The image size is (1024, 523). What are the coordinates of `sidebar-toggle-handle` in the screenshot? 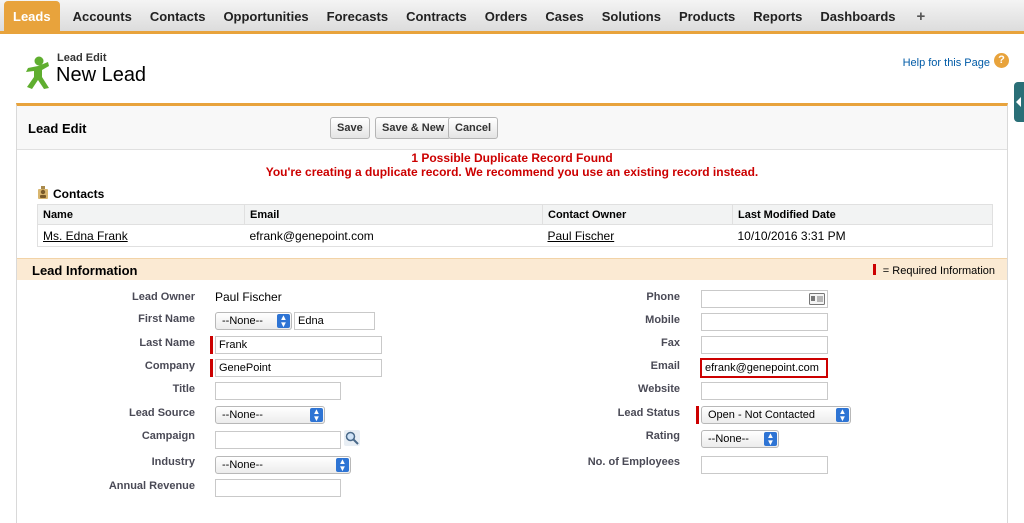 It's located at (1019, 102).